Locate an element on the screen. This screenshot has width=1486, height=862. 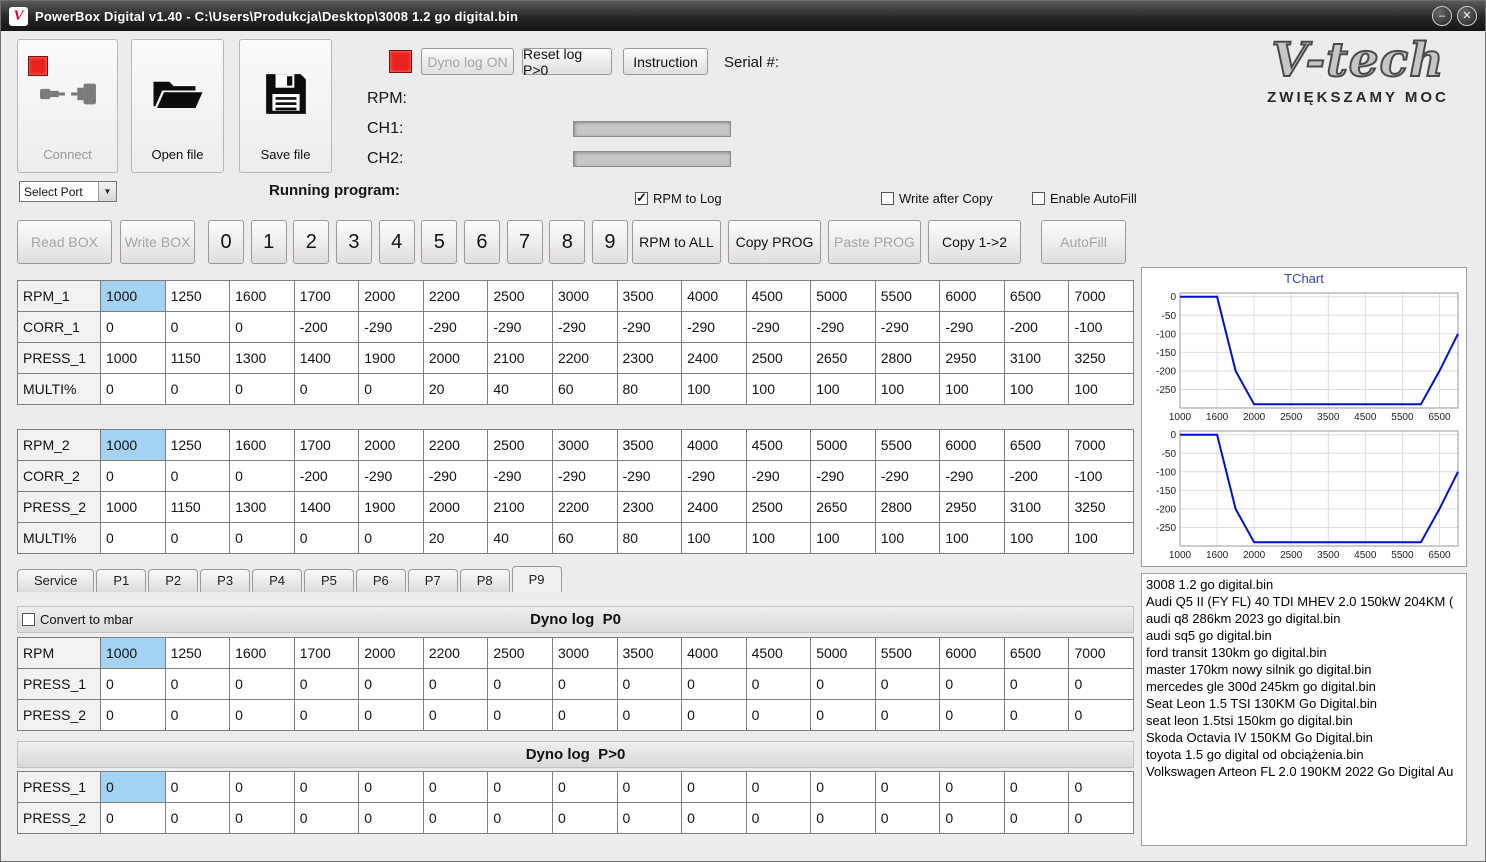
file-list-item: toyota 1.5 go digital od obciążenia.bin is located at coordinates (1304, 754).